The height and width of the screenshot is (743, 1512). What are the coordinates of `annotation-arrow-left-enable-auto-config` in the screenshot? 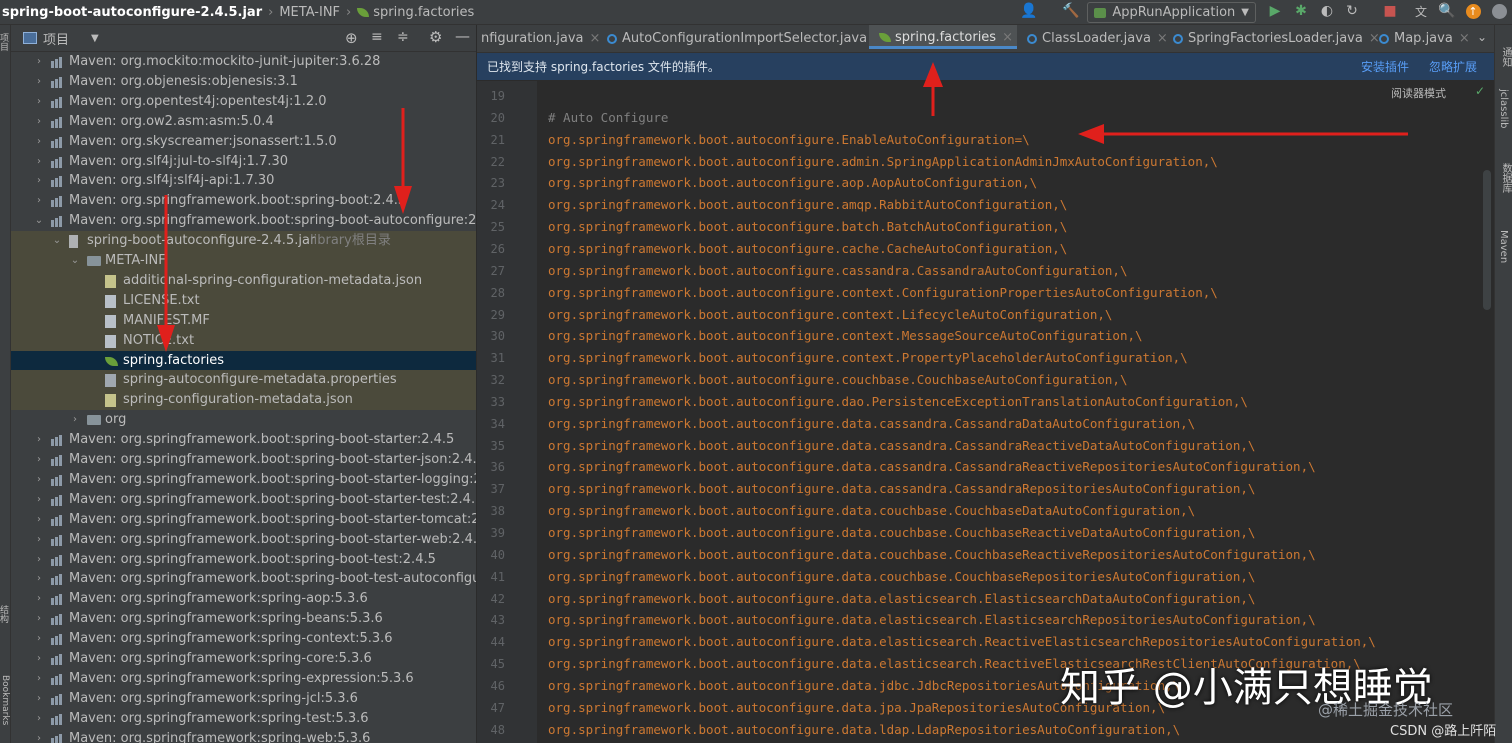 It's located at (1243, 134).